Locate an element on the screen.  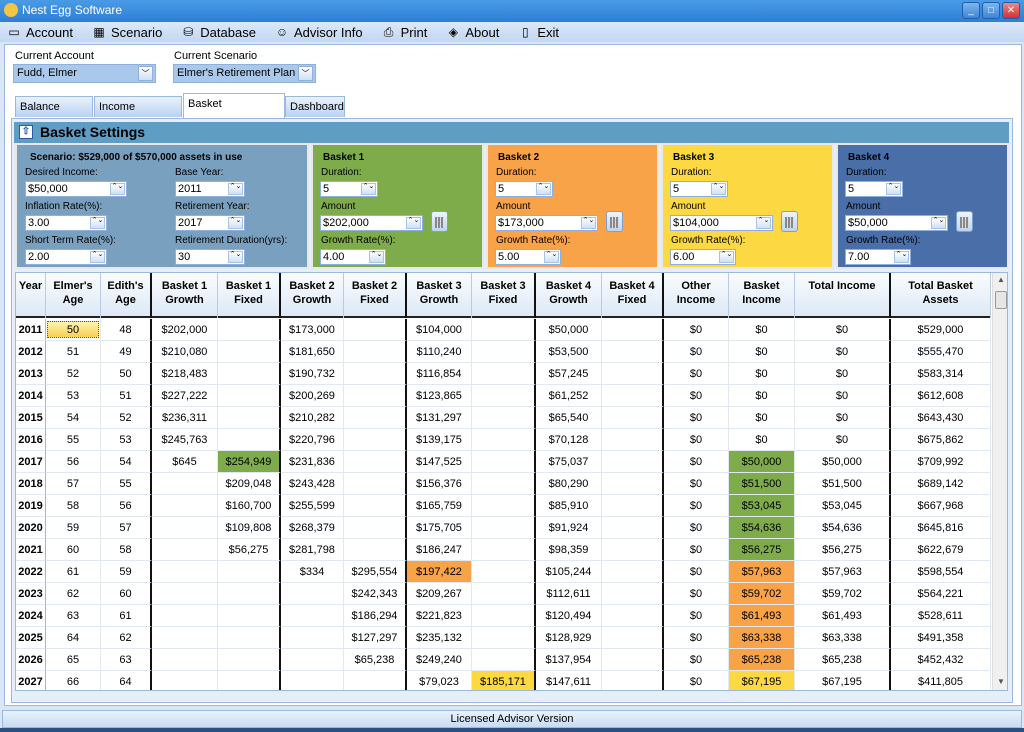
scrollbar-thumb is located at coordinates (1001, 300).